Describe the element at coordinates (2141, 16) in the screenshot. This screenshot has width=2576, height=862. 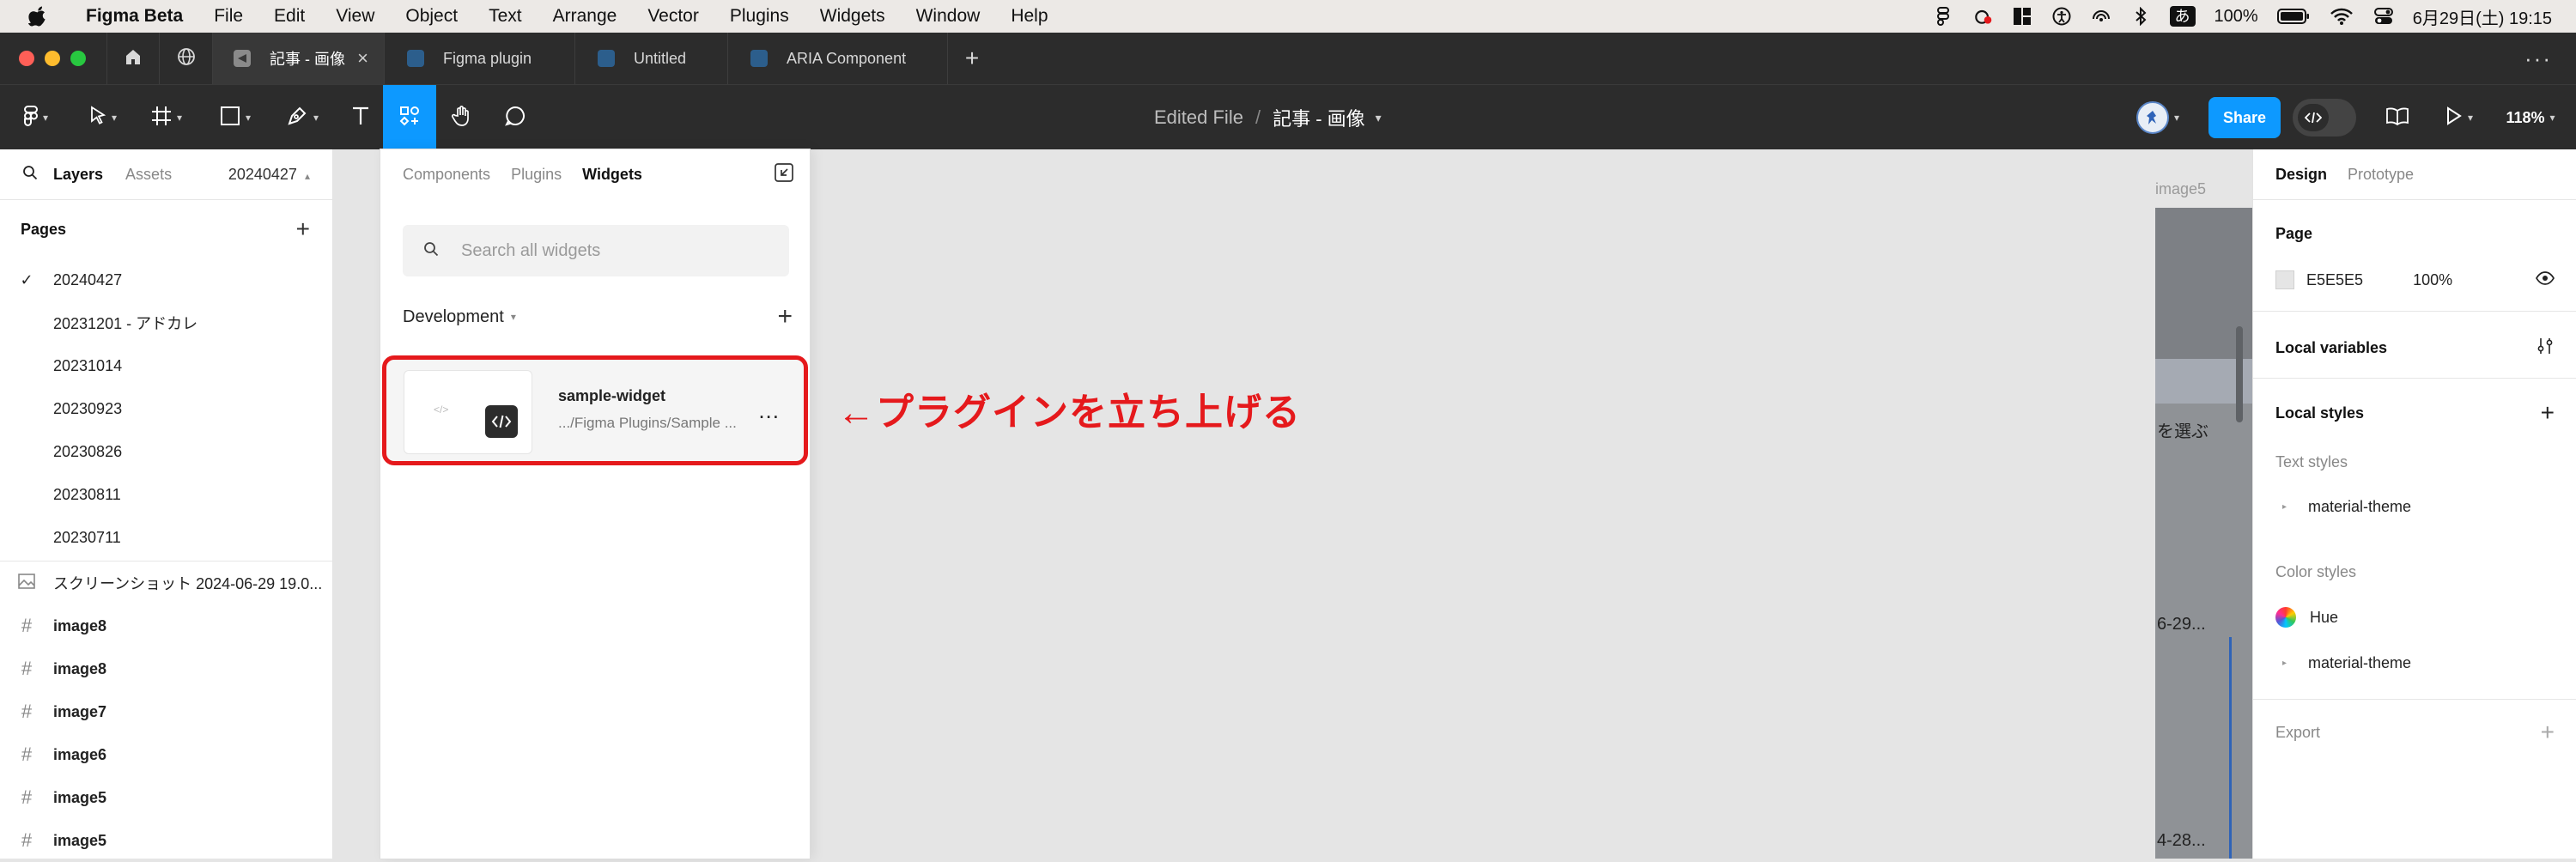
I see `bluetooth-icon` at that location.